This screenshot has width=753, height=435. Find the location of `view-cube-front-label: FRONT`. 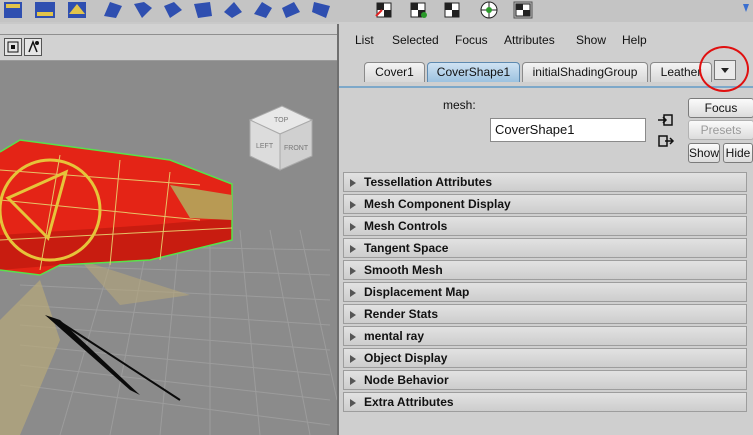

view-cube-front-label: FRONT is located at coordinates (296, 148).